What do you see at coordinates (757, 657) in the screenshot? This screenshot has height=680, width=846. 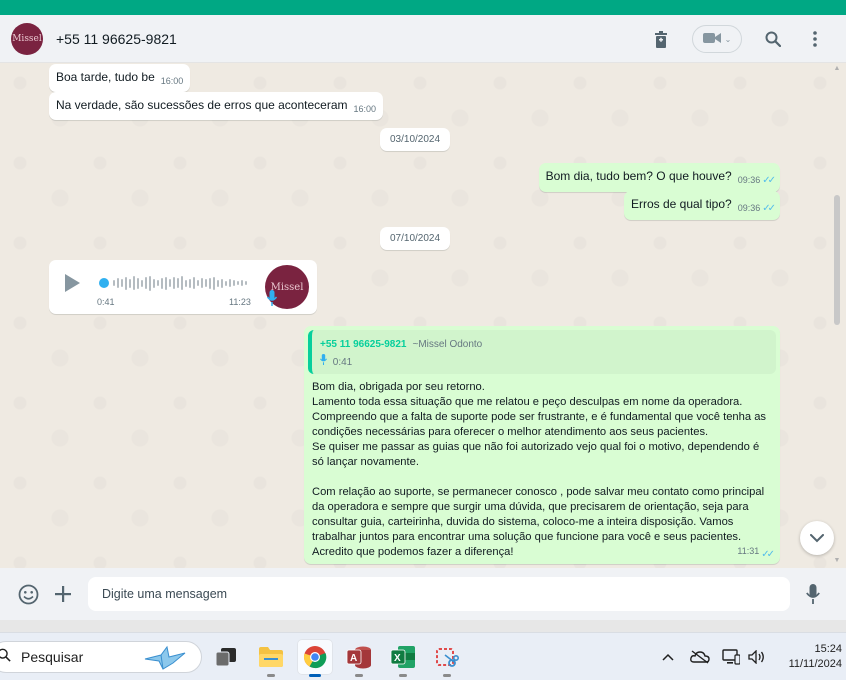 I see `volume-icon` at bounding box center [757, 657].